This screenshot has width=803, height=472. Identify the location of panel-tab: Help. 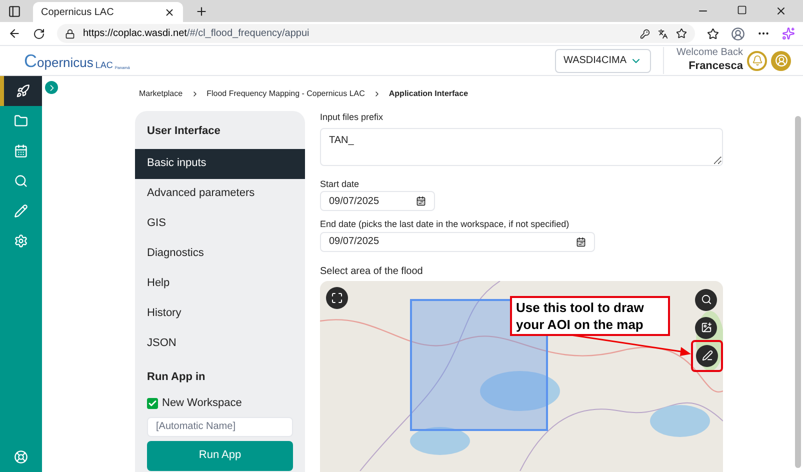
(220, 283).